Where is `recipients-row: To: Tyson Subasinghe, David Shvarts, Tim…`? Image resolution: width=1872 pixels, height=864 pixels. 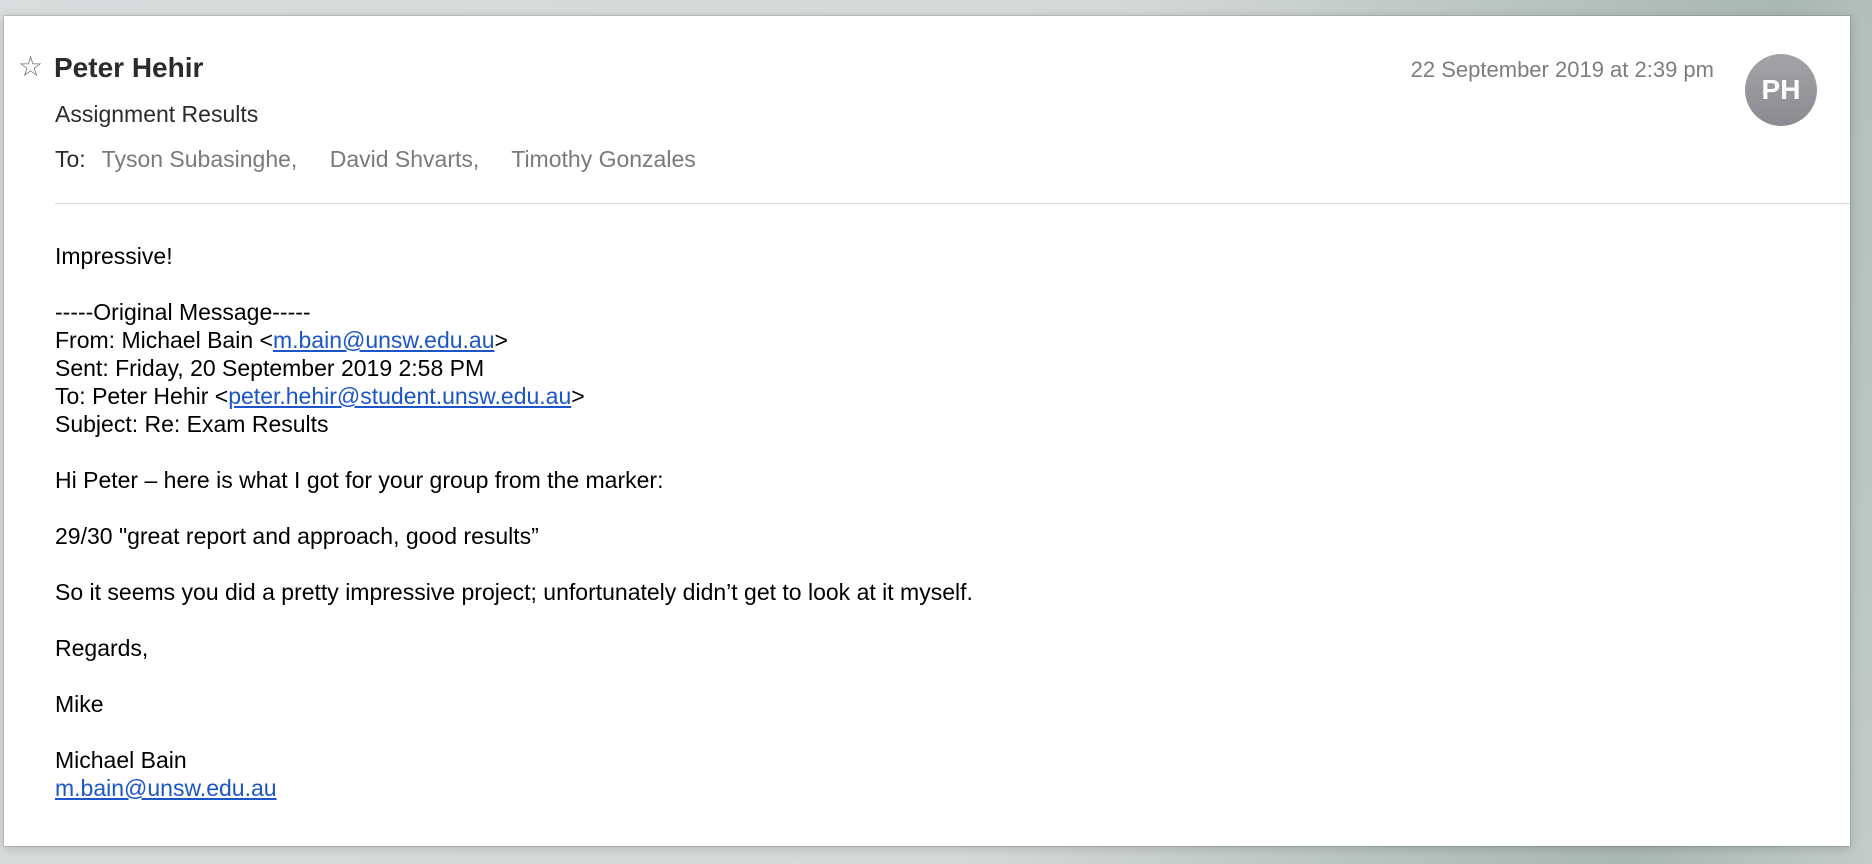 recipients-row: To: Tyson Subasinghe, David Shvarts, Tim… is located at coordinates (375, 159).